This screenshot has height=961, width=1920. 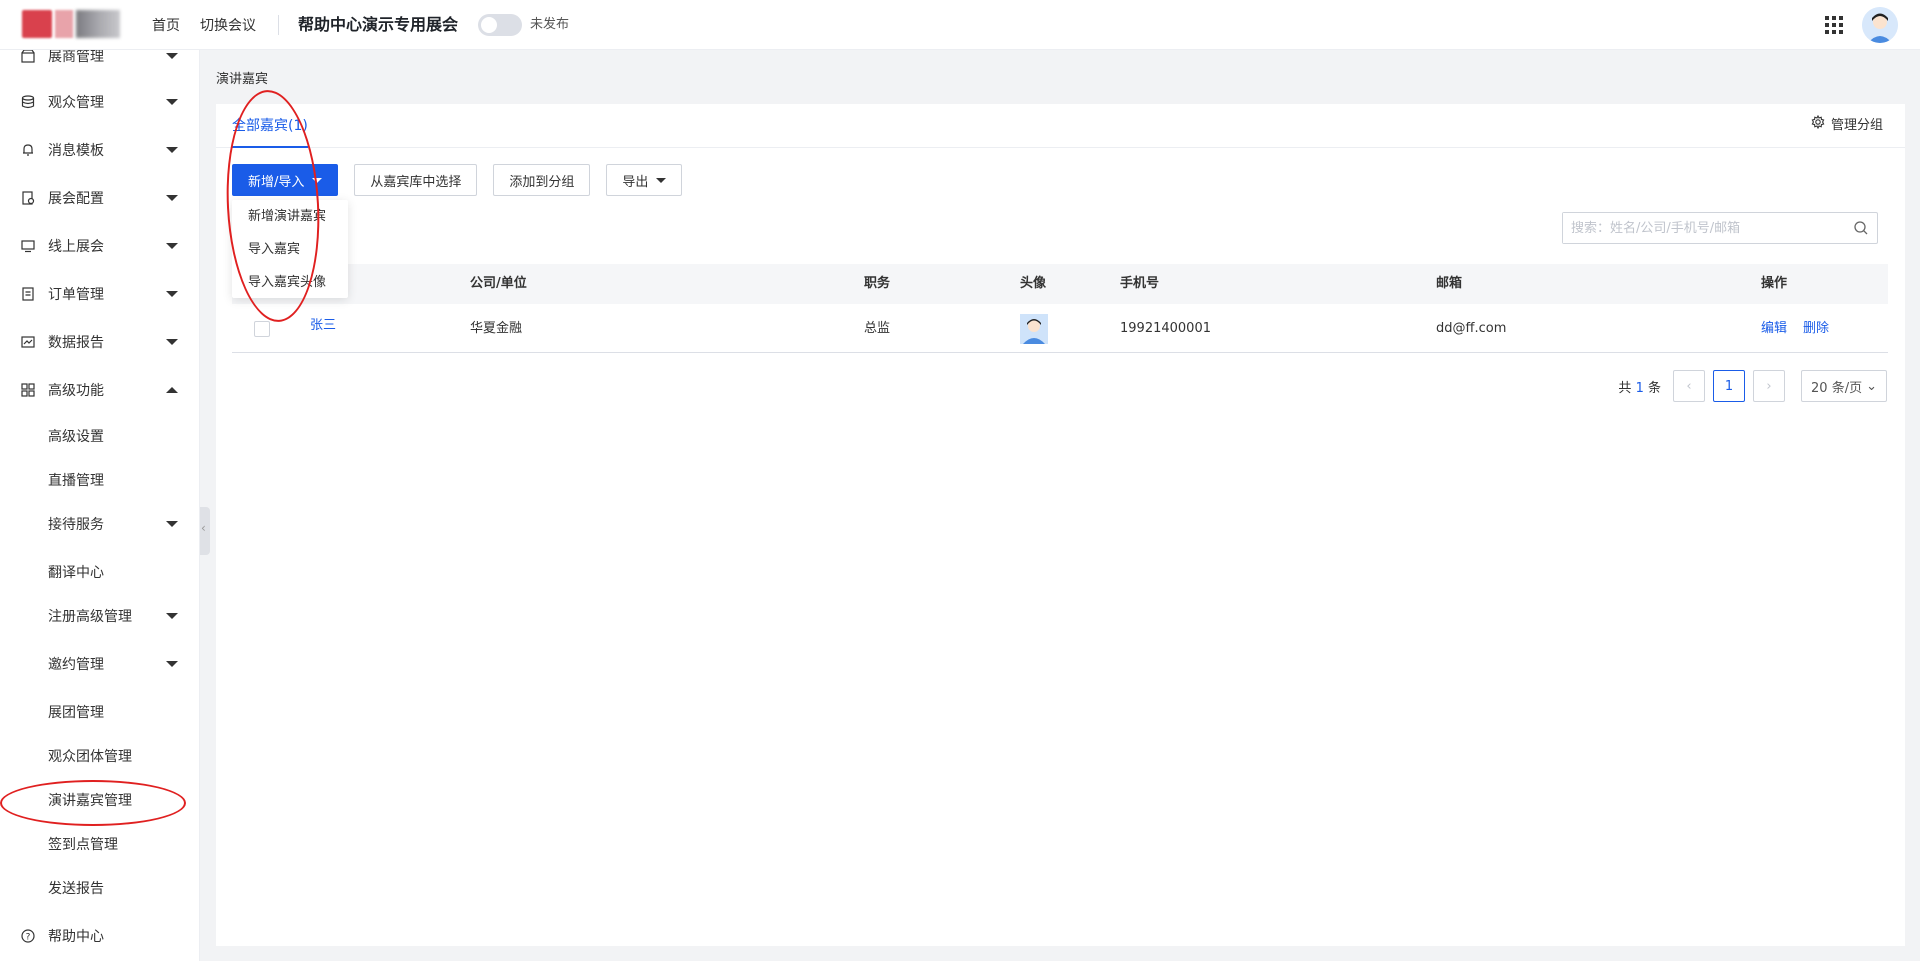 What do you see at coordinates (378, 24) in the screenshot?
I see `expo-title: 帮助中心演示专用展会` at bounding box center [378, 24].